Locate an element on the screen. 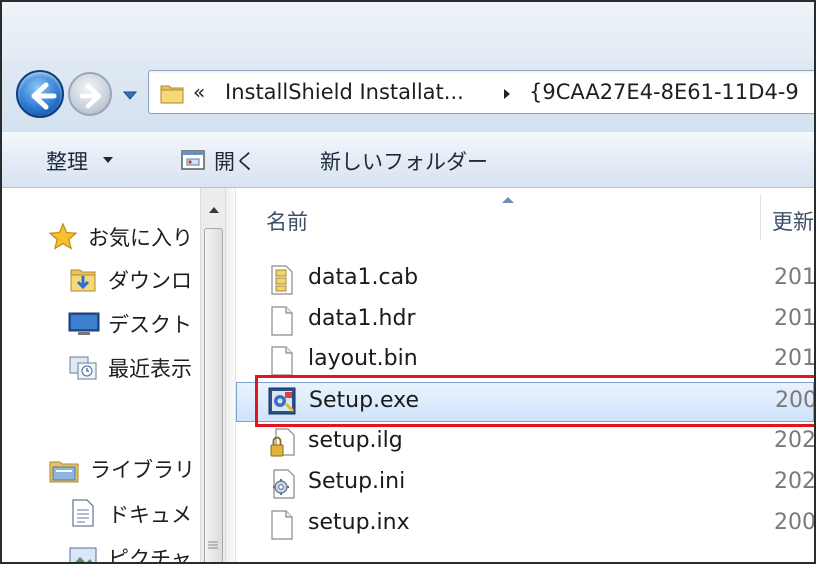 The height and width of the screenshot is (564, 816). open-button: 開く is located at coordinates (235, 161).